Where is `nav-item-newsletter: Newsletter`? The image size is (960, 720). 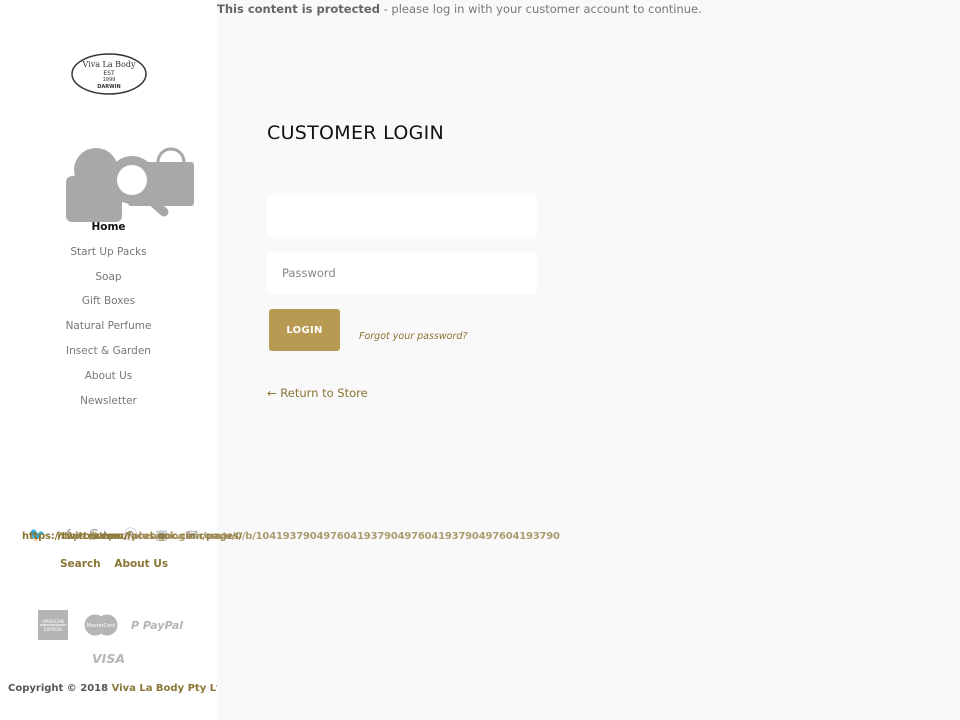
nav-item-newsletter: Newsletter is located at coordinates (108, 406).